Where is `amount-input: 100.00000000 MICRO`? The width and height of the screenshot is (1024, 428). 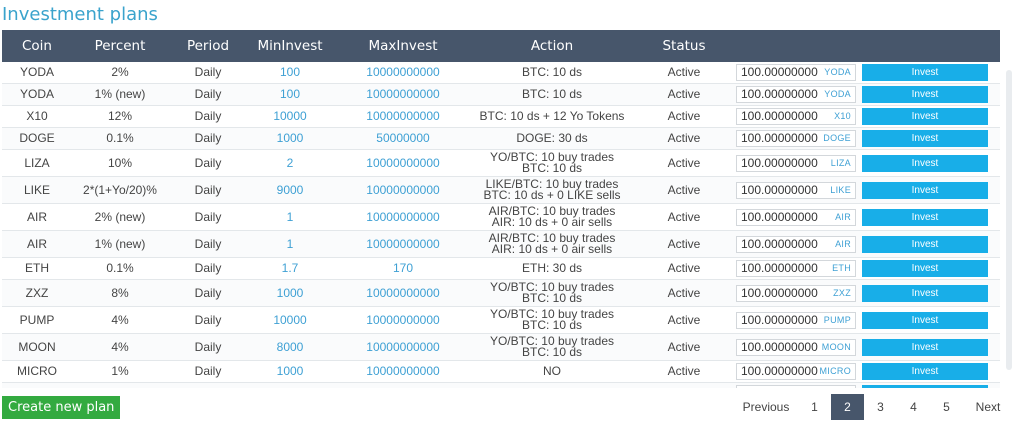 amount-input: 100.00000000 MICRO is located at coordinates (796, 371).